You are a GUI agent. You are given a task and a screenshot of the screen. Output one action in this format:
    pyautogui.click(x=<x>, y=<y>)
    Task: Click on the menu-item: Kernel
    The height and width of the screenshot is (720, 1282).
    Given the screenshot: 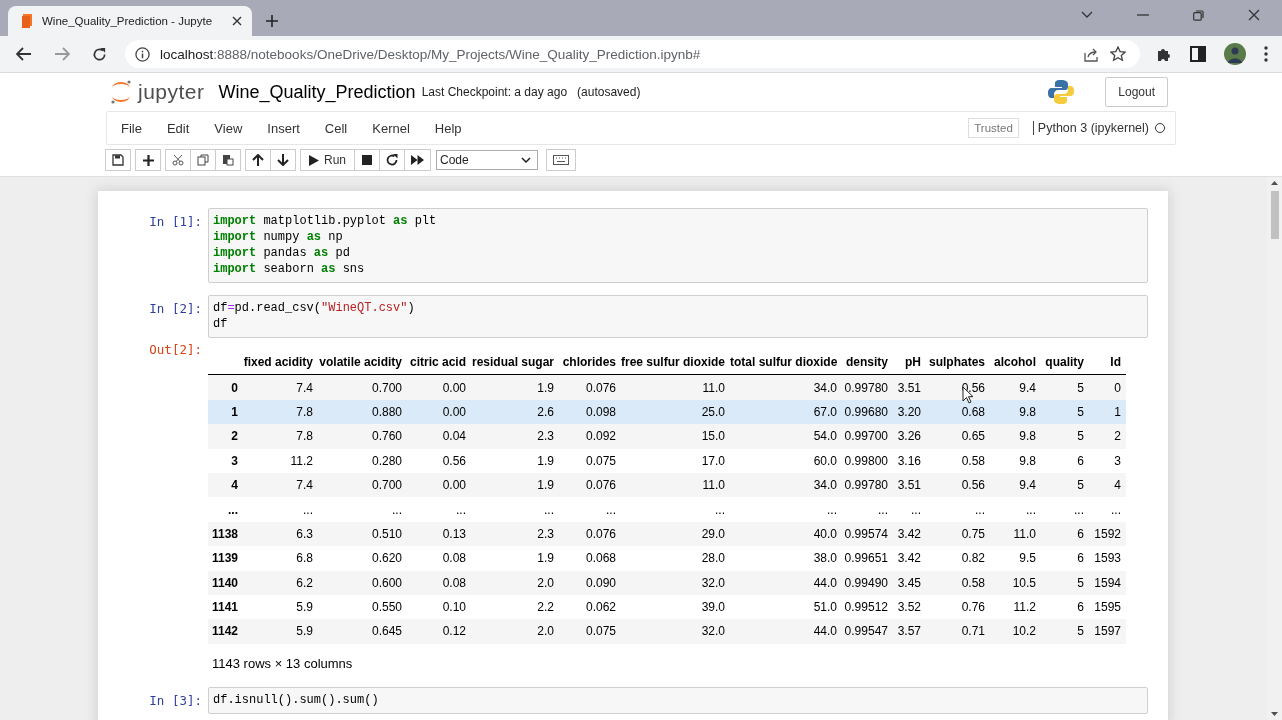 What is the action you would take?
    pyautogui.click(x=391, y=128)
    